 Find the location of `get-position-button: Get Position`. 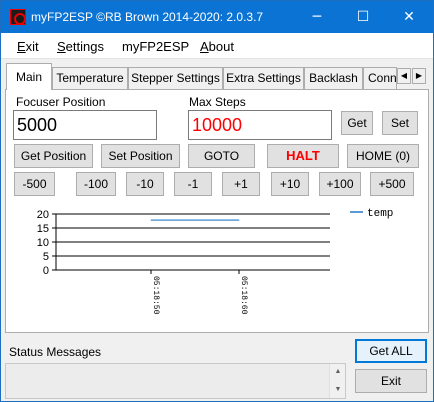

get-position-button: Get Position is located at coordinates (53, 156).